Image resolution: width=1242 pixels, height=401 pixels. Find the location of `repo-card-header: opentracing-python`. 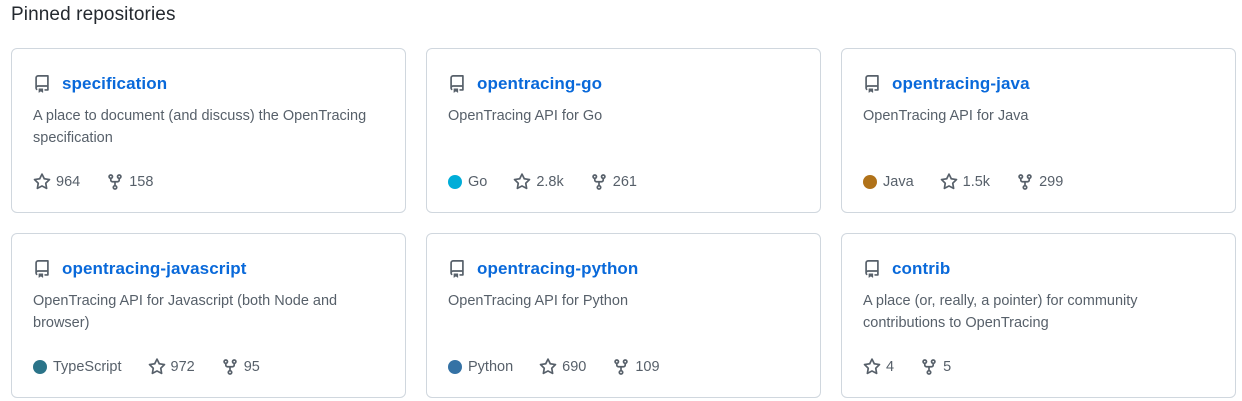

repo-card-header: opentracing-python is located at coordinates (624, 269).